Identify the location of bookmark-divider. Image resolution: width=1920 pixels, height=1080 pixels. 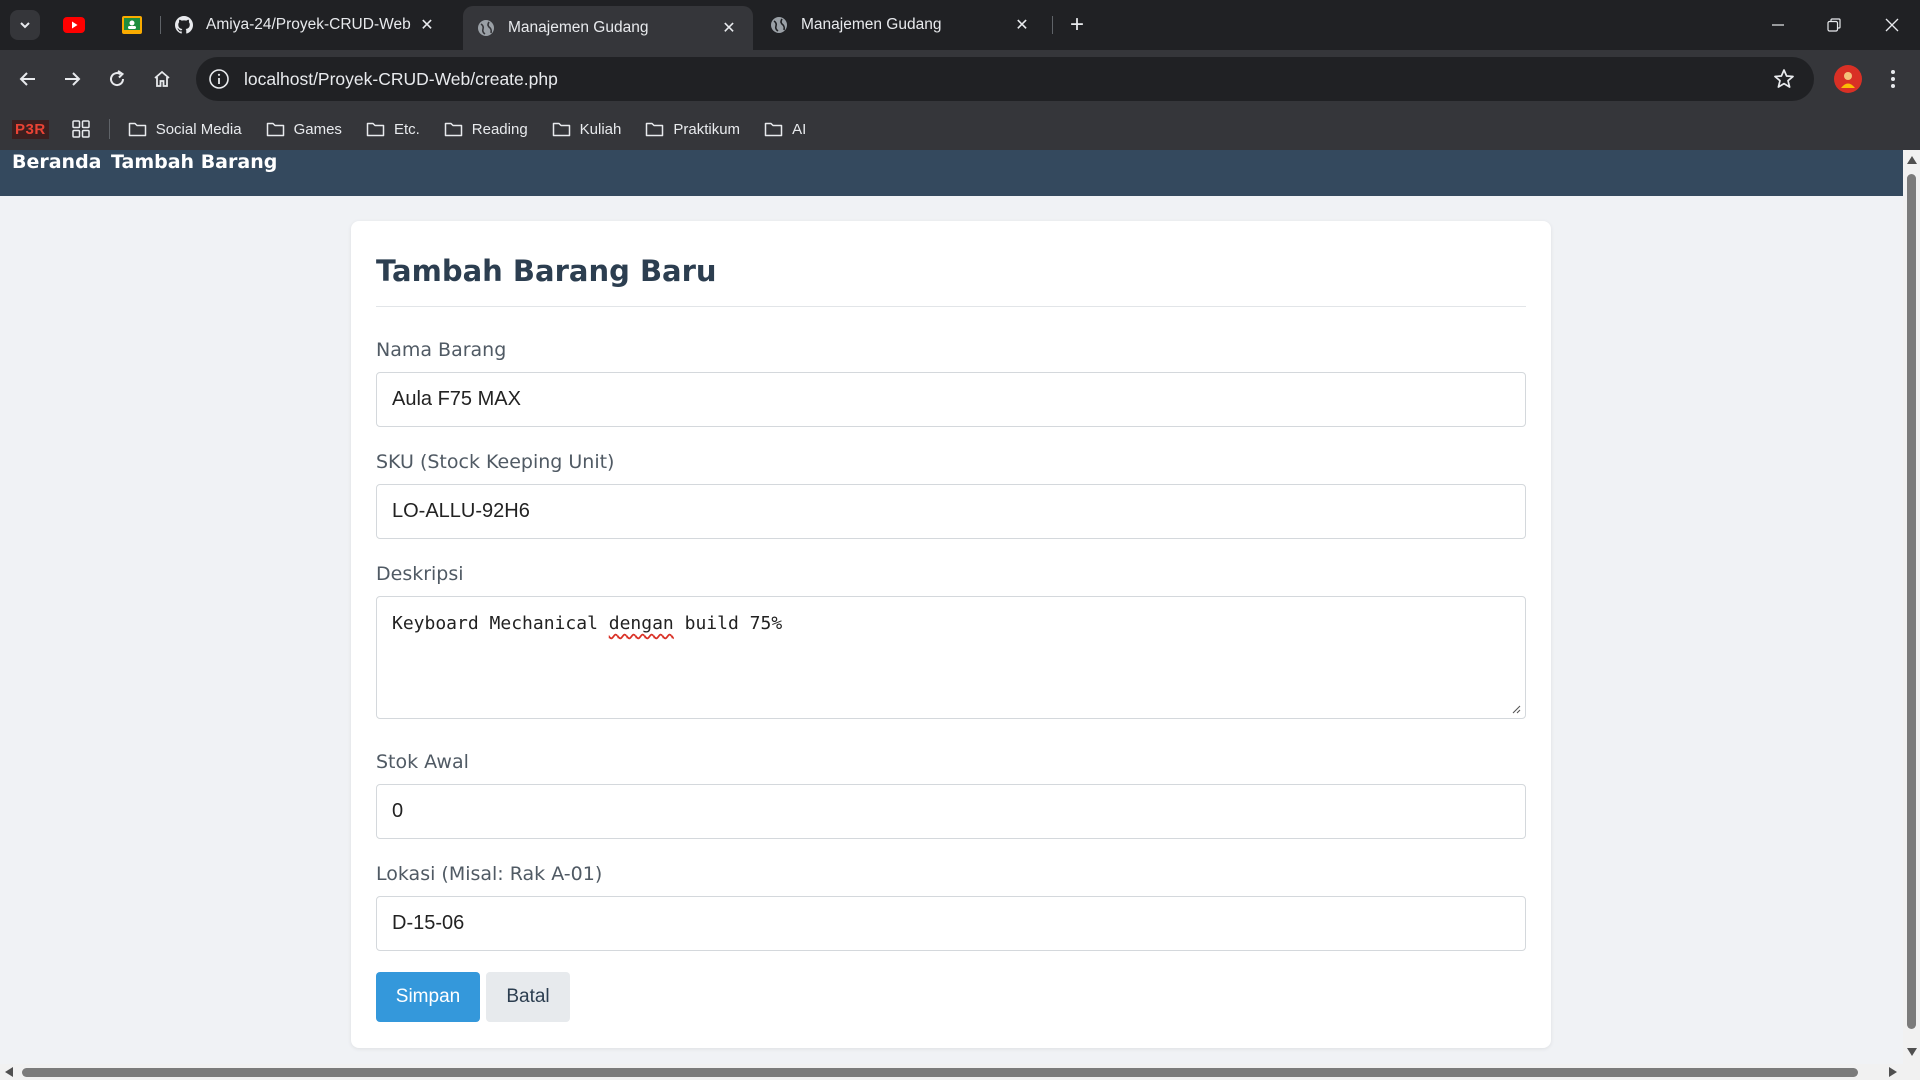
(109, 129).